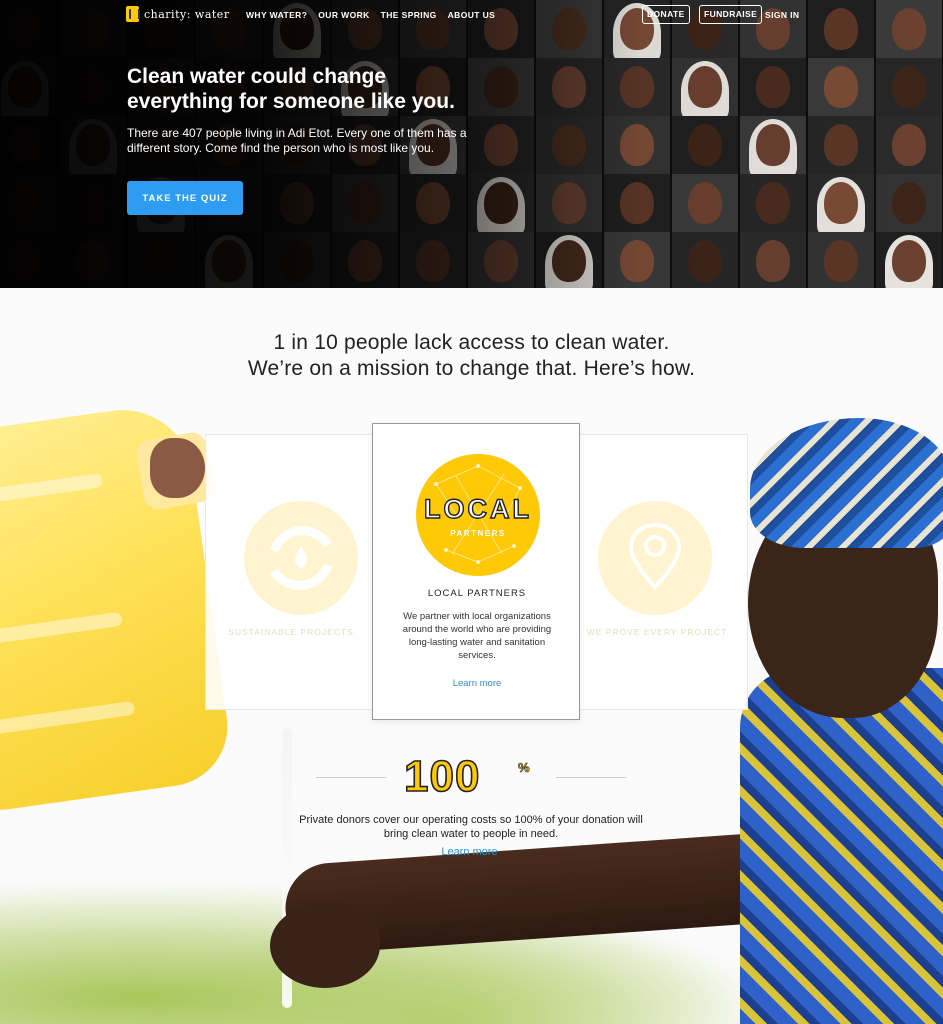 The height and width of the screenshot is (1024, 943). What do you see at coordinates (276, 15) in the screenshot?
I see `nav-link-why-water: WHY WATER?` at bounding box center [276, 15].